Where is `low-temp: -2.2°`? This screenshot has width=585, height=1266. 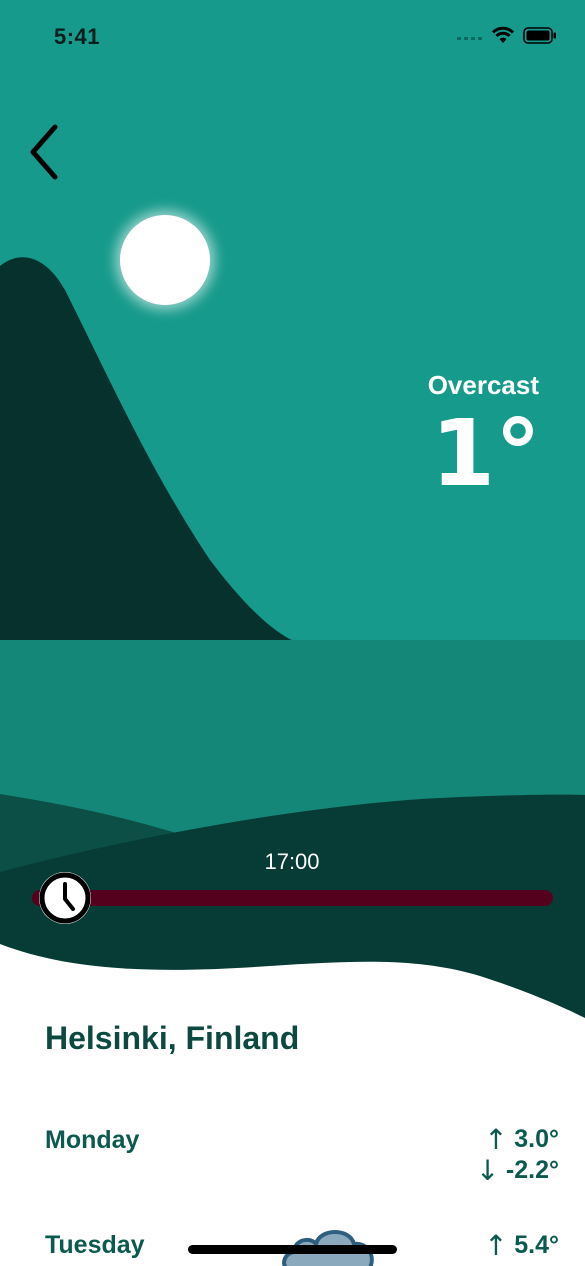
low-temp: -2.2° is located at coordinates (532, 1170).